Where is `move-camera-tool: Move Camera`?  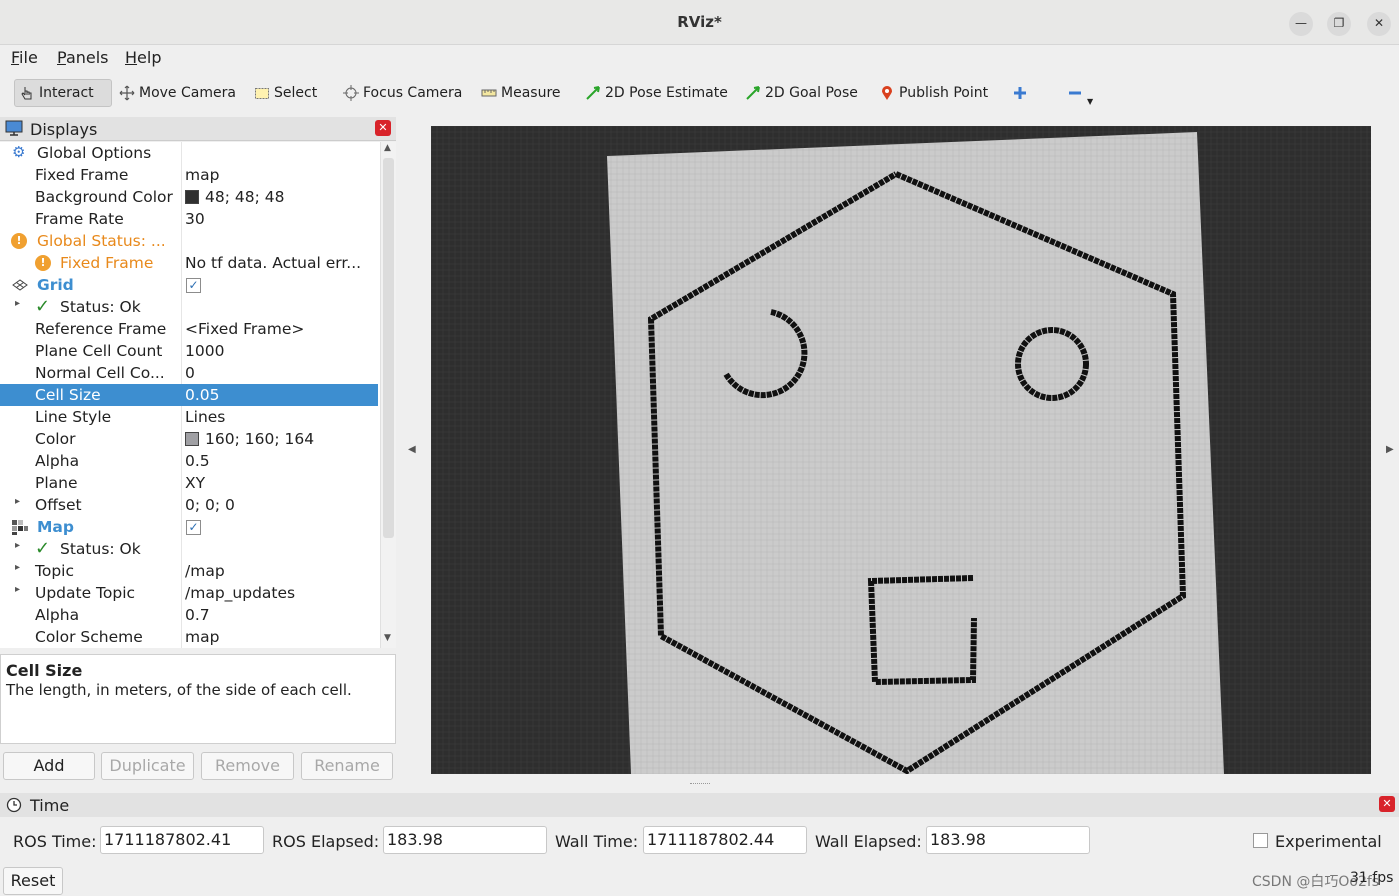 move-camera-tool: Move Camera is located at coordinates (177, 93).